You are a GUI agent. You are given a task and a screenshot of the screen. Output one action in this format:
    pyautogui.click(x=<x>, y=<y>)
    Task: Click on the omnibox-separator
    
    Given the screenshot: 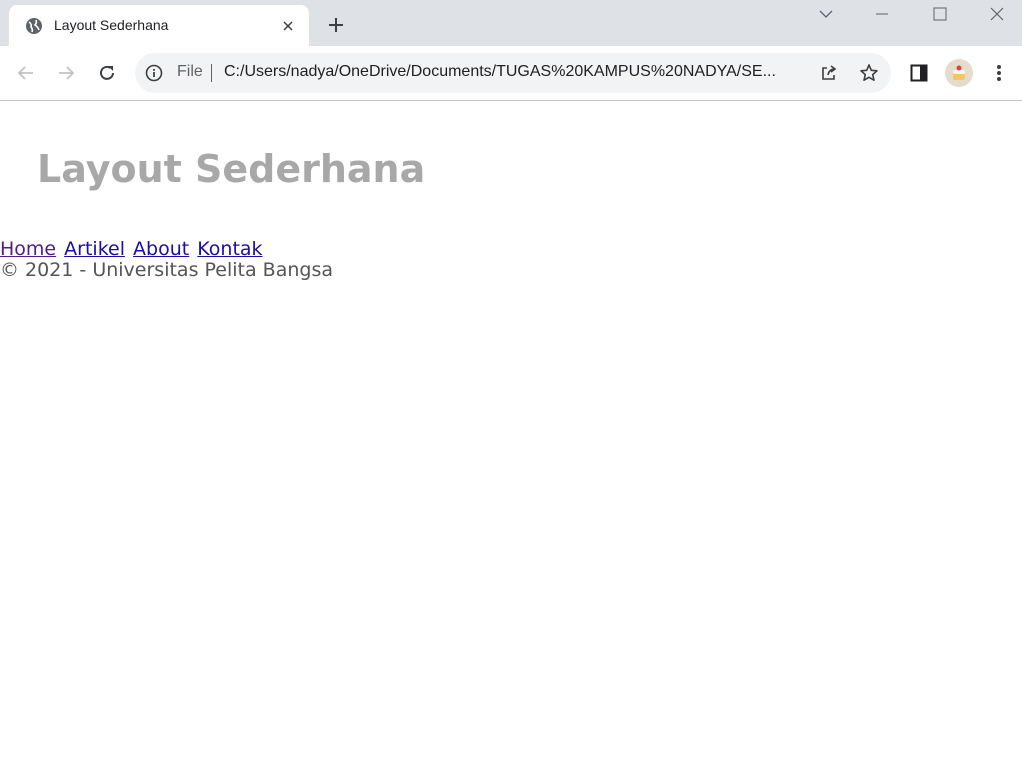 What is the action you would take?
    pyautogui.click(x=211, y=73)
    